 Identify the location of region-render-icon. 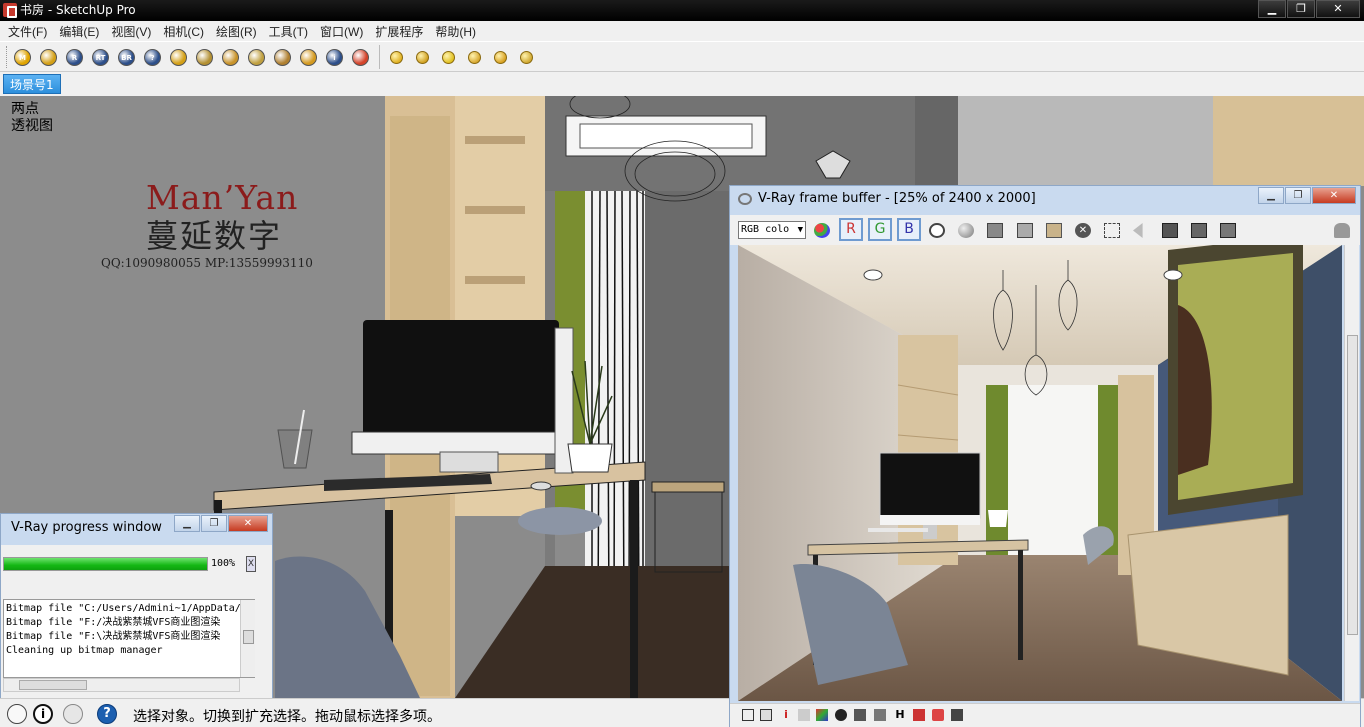
(1199, 230).